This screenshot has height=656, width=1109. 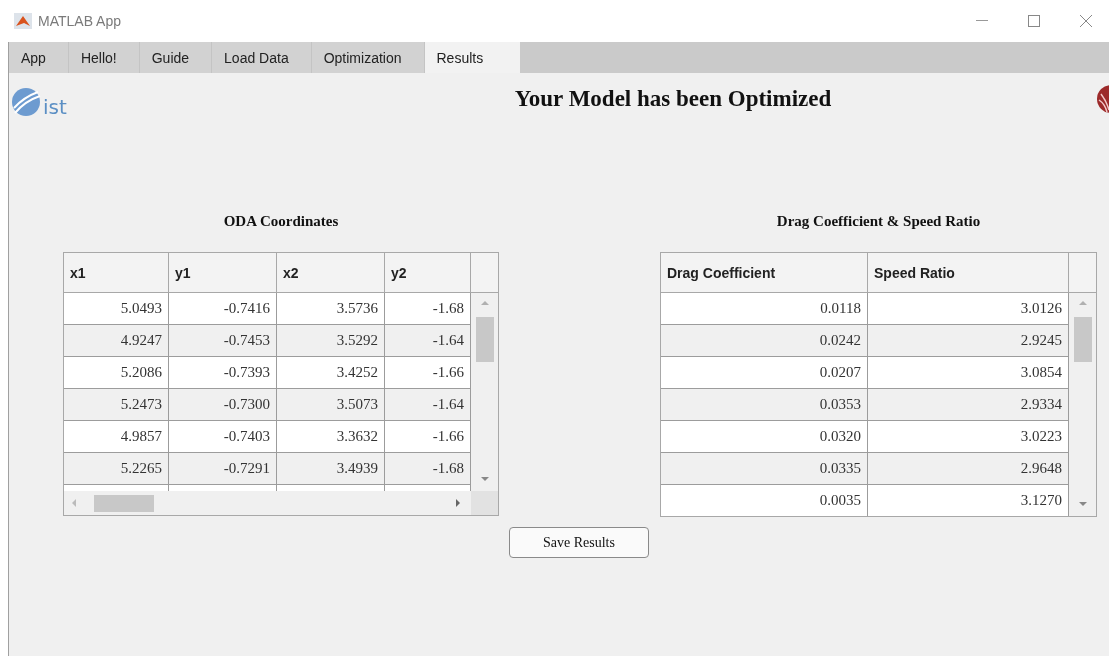 What do you see at coordinates (331, 308) in the screenshot?
I see `table-cell: 3.5736` at bounding box center [331, 308].